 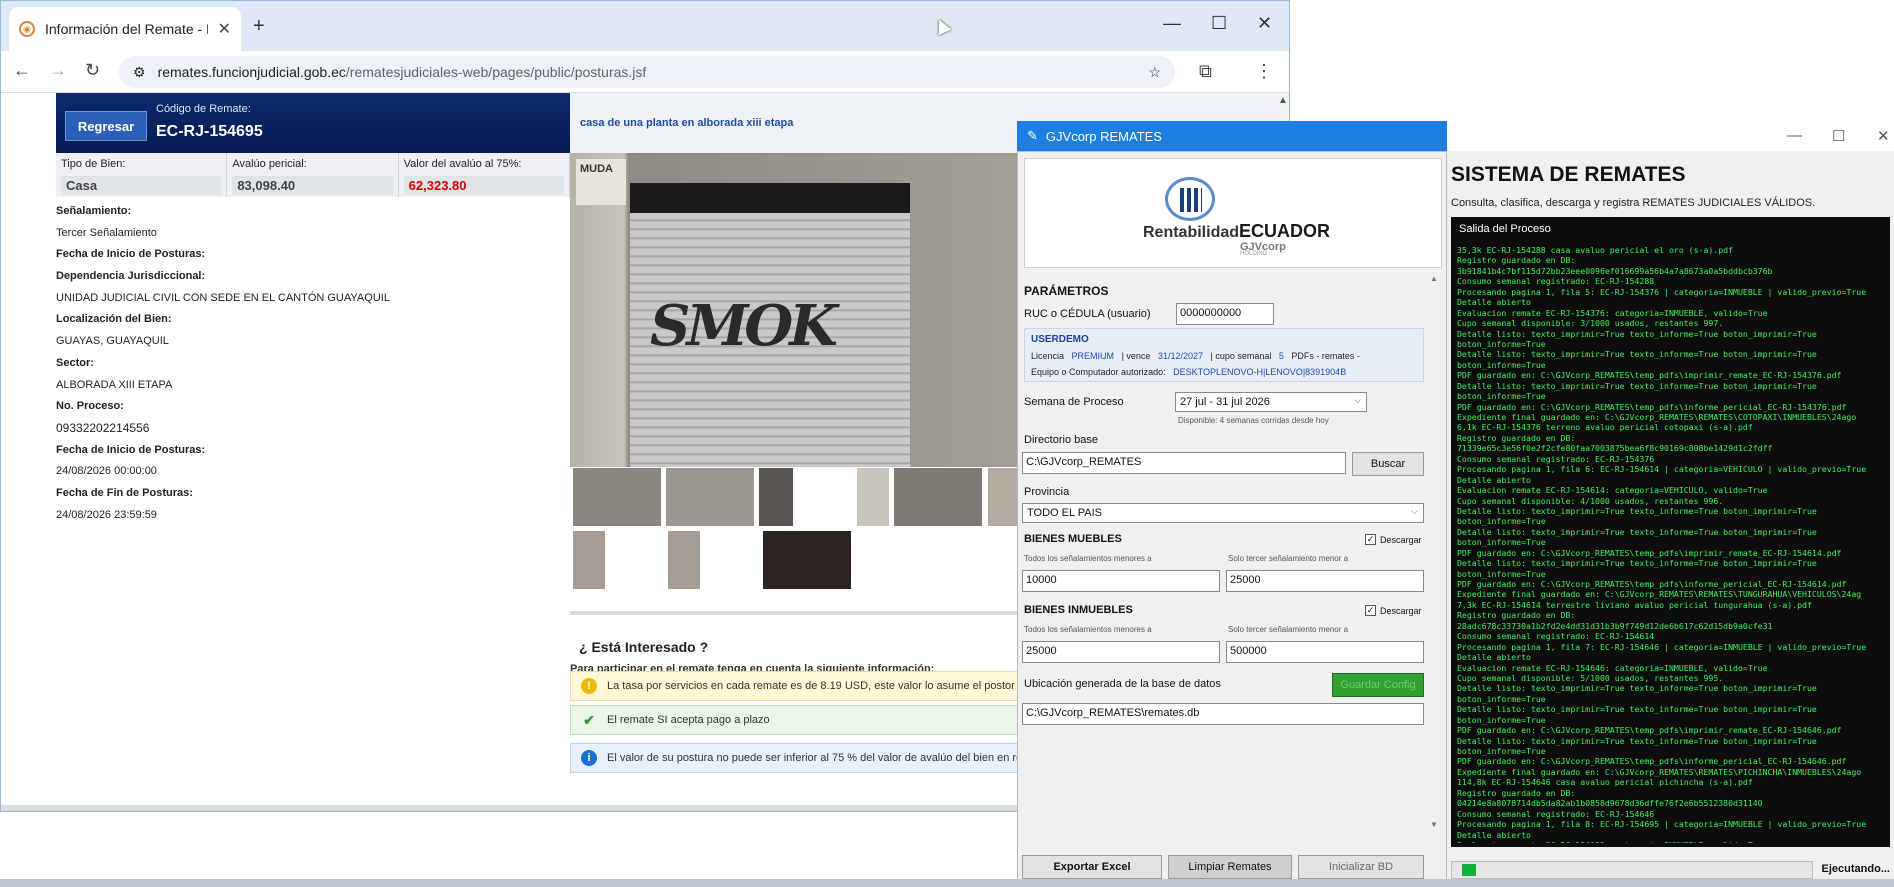 I want to click on scroll-up-icon: ▲, so click(x=1434, y=278).